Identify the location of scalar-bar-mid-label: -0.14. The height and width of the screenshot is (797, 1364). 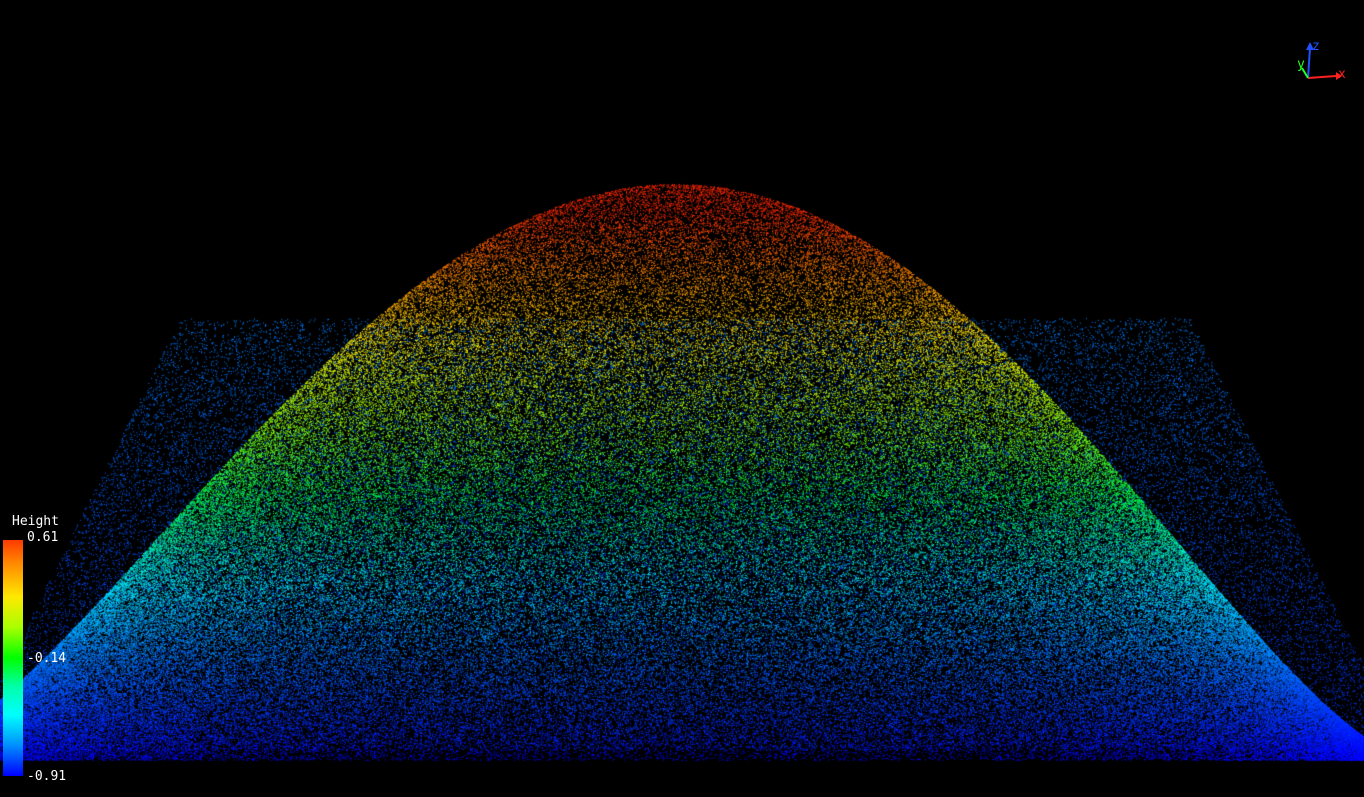
(47, 658).